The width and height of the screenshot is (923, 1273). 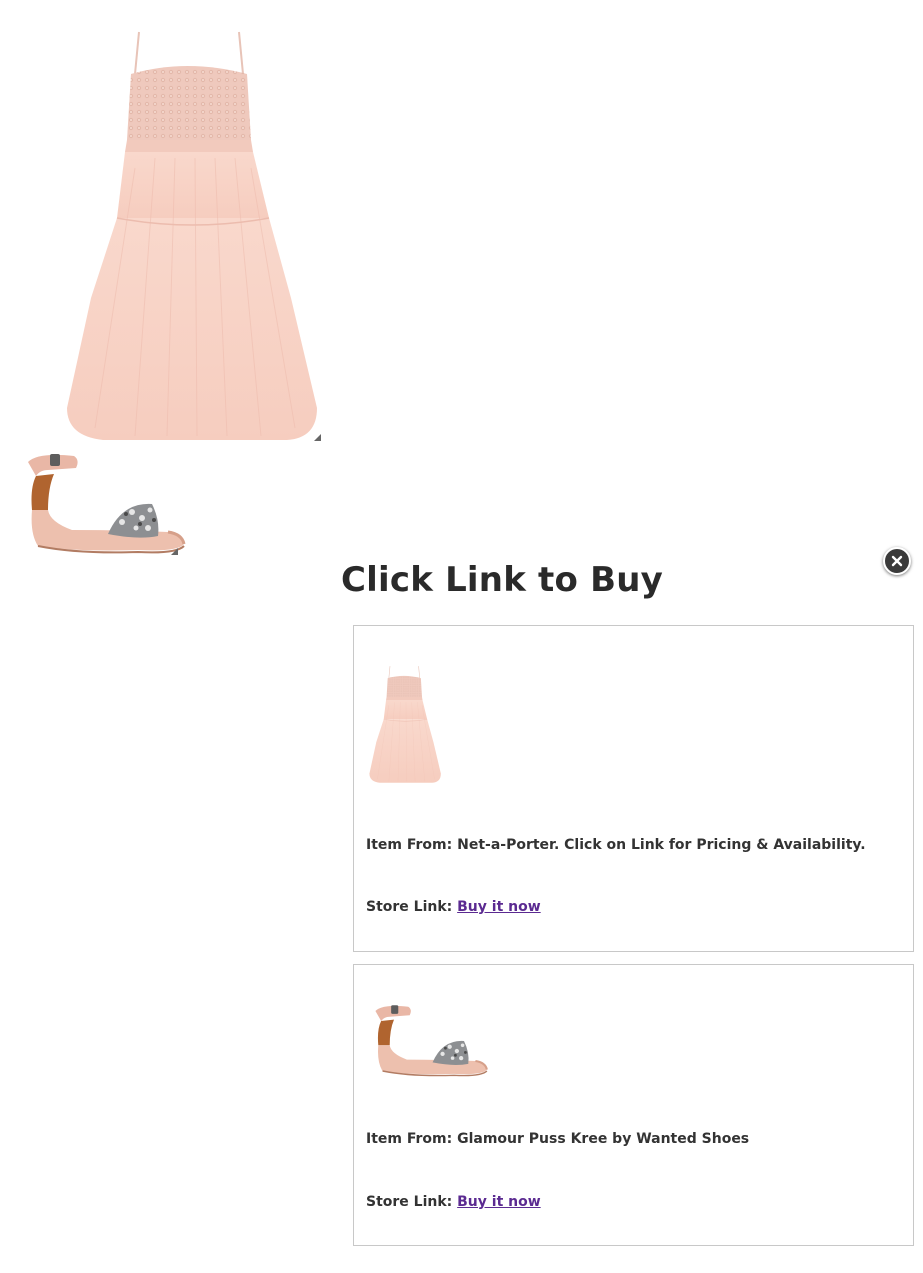 I want to click on close-button, so click(x=897, y=561).